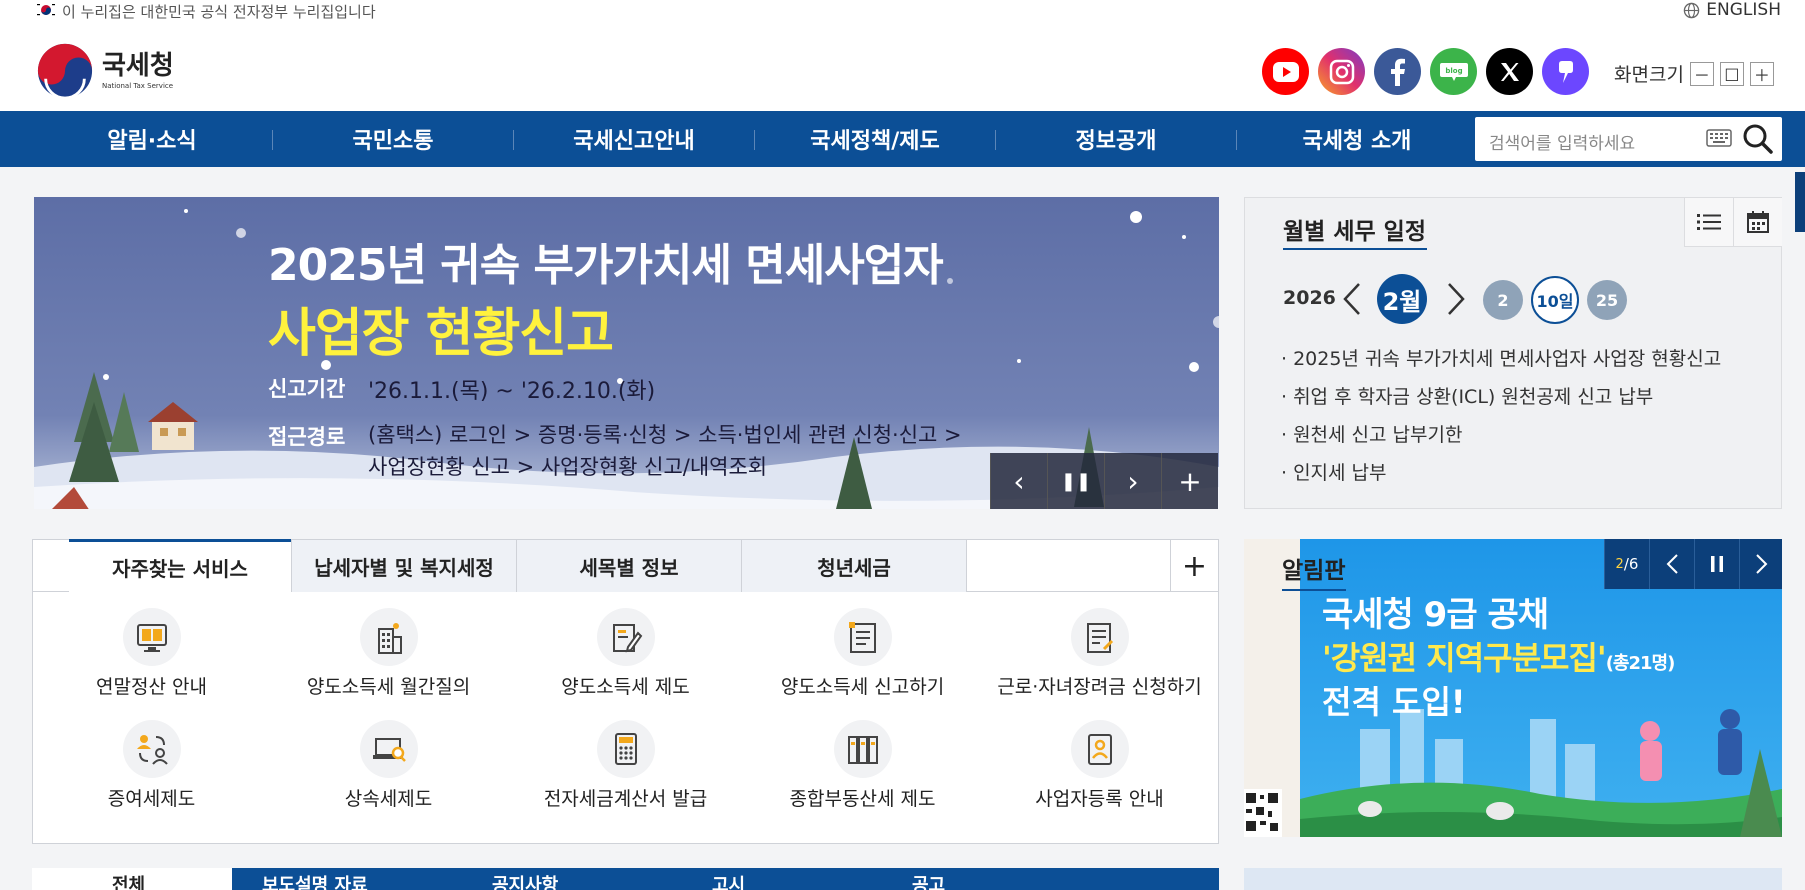 This screenshot has width=1805, height=890. I want to click on banner-period-label: 신고기간, so click(307, 389).